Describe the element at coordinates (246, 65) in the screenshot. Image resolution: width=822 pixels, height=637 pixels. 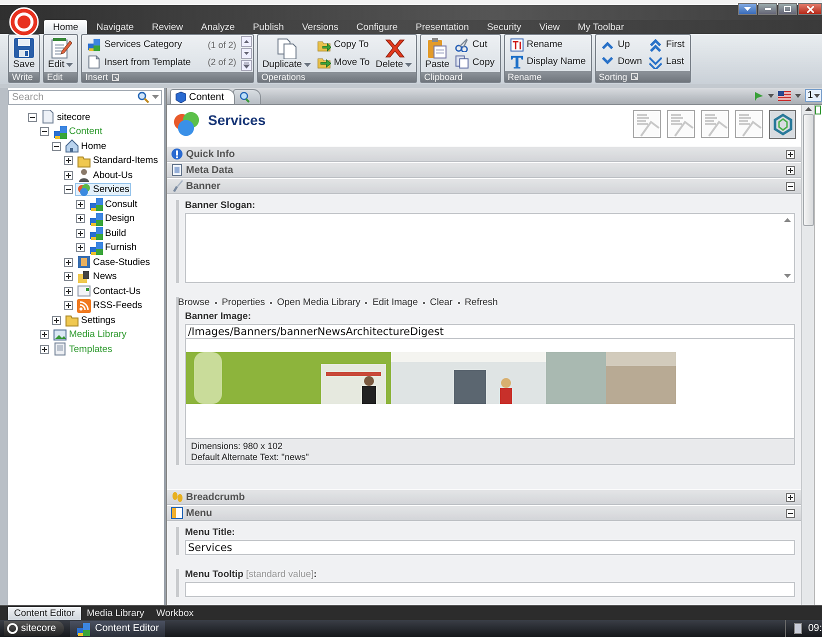
I see `expand-gallery-icon` at that location.